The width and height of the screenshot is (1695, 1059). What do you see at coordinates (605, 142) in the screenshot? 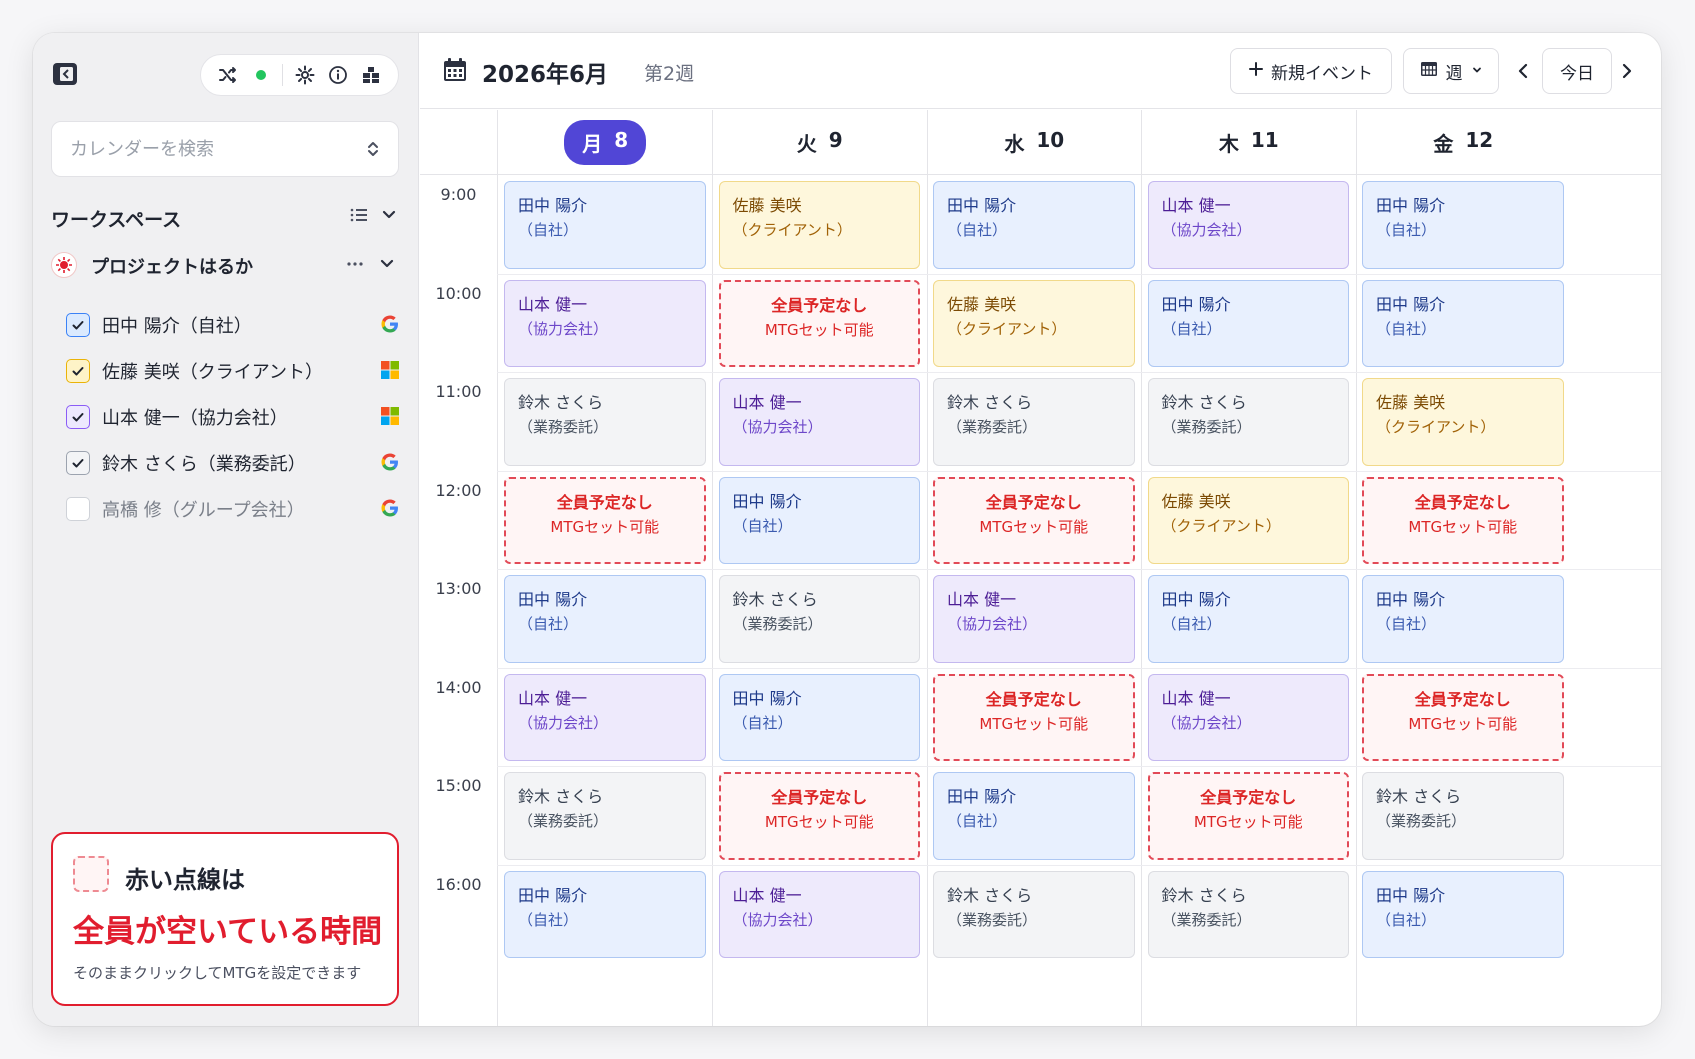
I see `day-header: 月8` at bounding box center [605, 142].